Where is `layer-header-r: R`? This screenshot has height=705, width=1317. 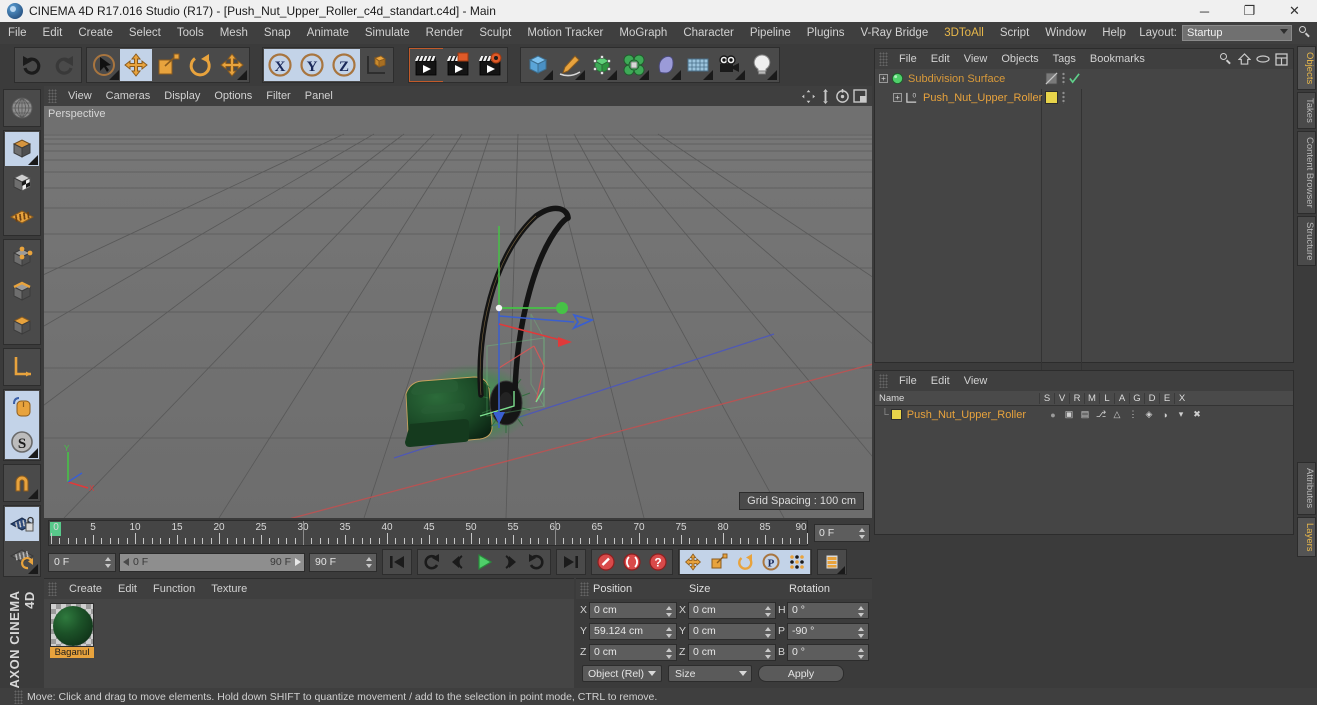 layer-header-r: R is located at coordinates (1076, 398).